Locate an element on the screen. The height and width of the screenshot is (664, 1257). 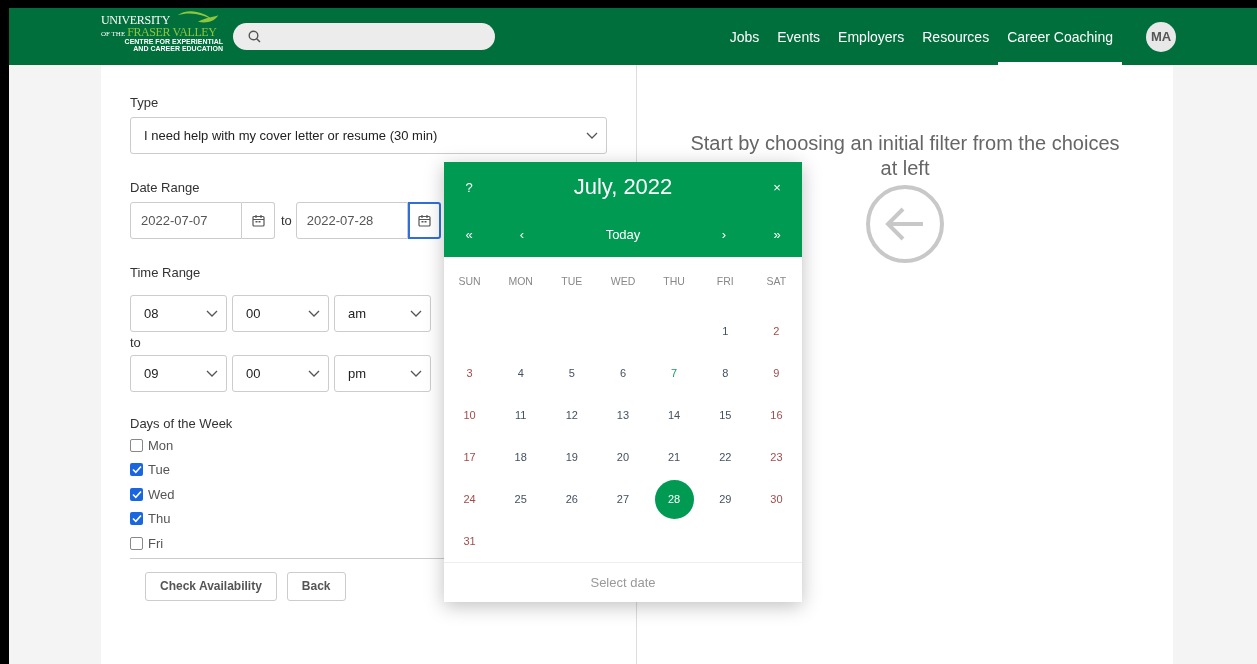
checkbox-label: Thu is located at coordinates (159, 519).